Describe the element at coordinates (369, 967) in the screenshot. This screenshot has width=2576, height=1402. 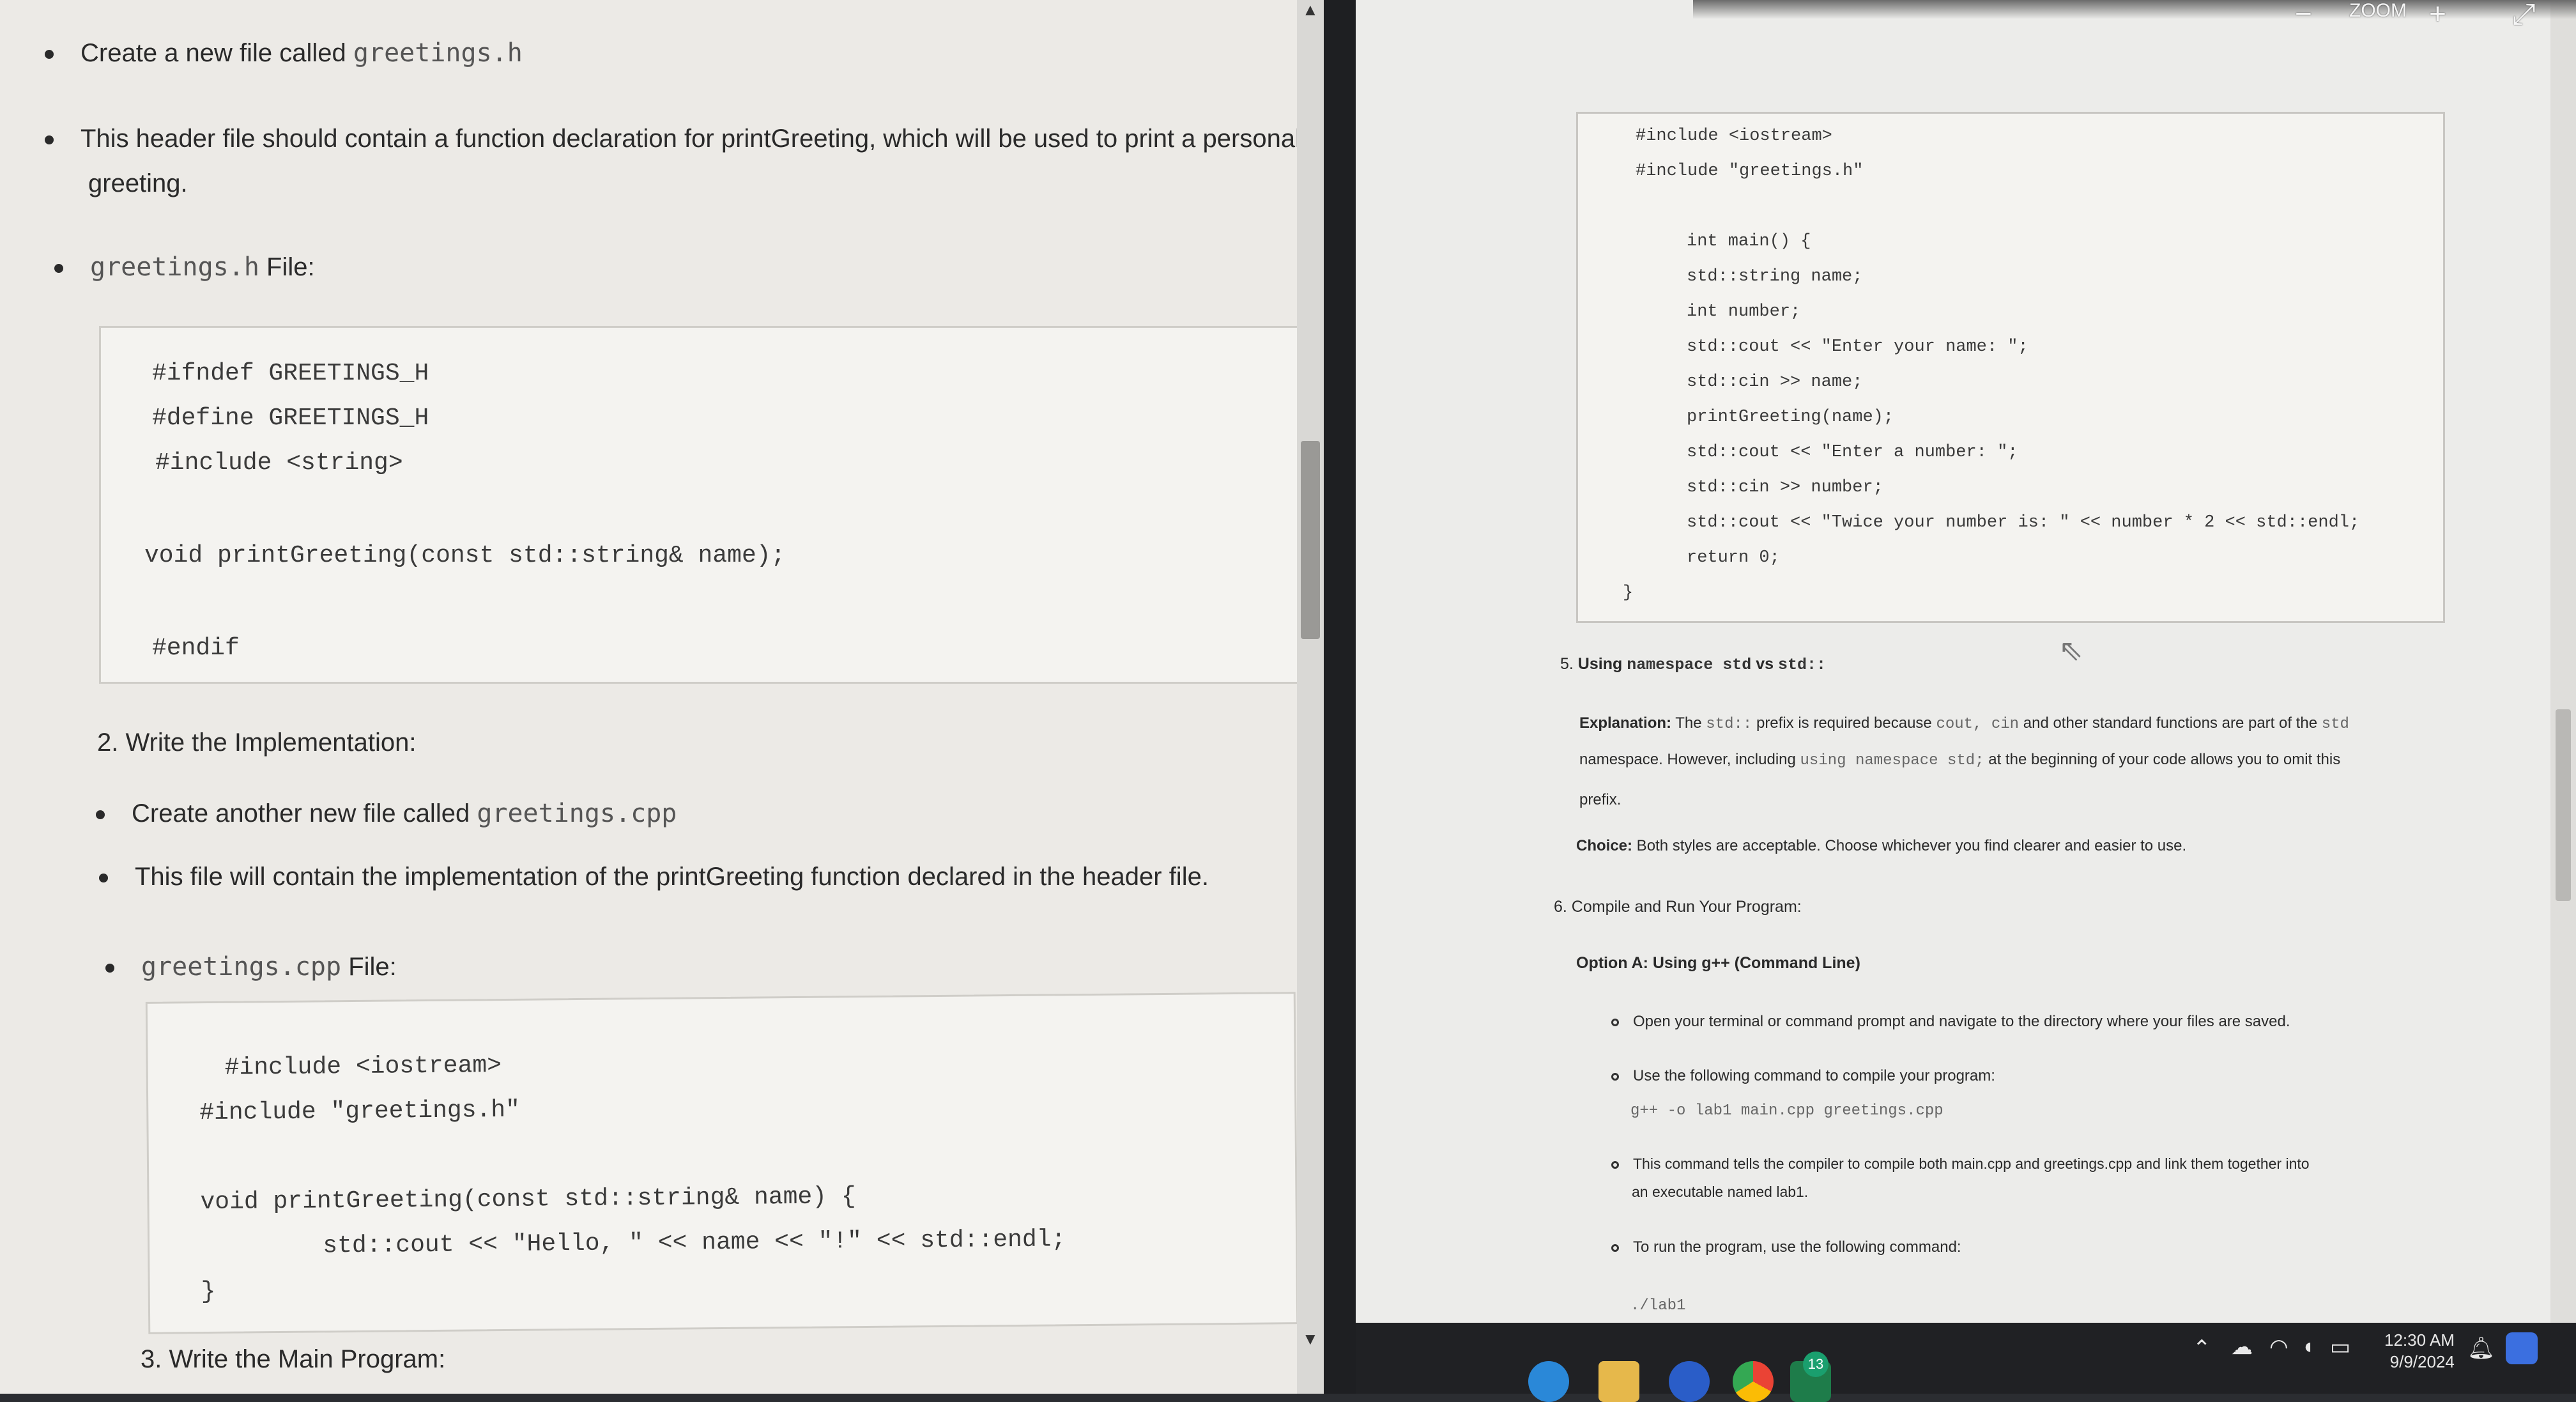
I see `bullet-text: File:` at that location.